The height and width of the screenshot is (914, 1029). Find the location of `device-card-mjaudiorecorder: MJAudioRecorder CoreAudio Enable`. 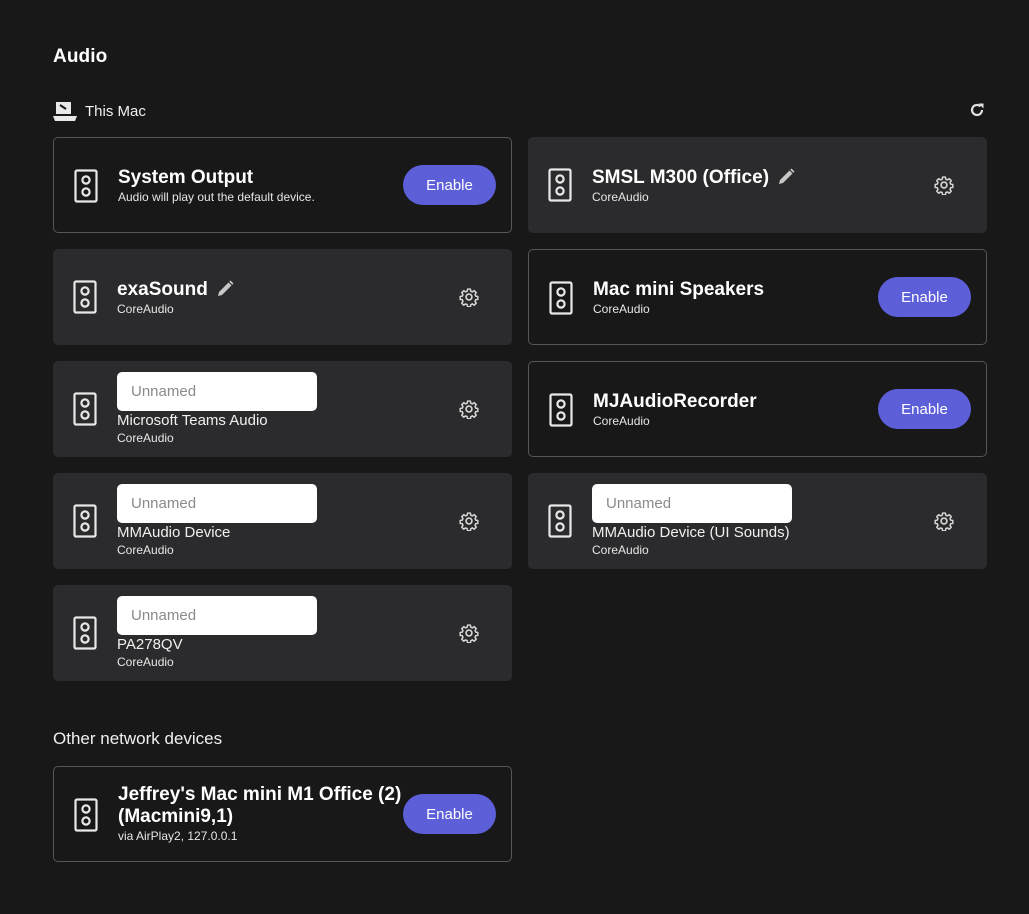

device-card-mjaudiorecorder: MJAudioRecorder CoreAudio Enable is located at coordinates (757, 409).